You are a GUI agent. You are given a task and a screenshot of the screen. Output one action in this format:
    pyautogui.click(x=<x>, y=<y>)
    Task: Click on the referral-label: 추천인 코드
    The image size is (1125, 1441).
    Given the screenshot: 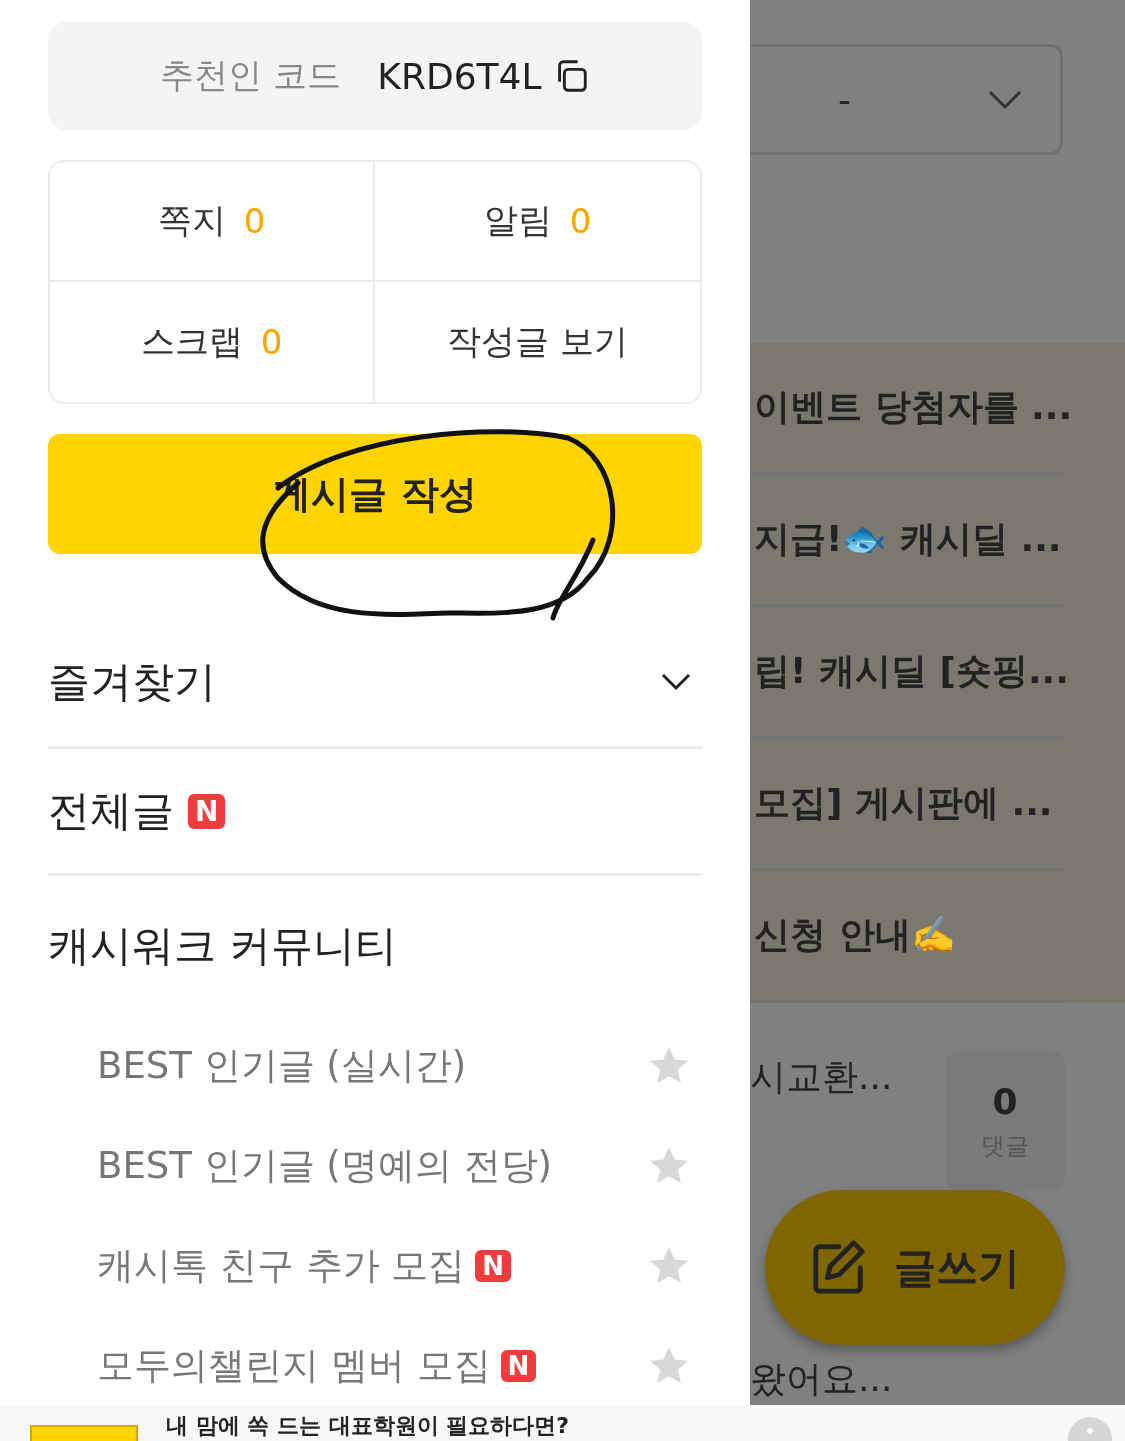 What is the action you would take?
    pyautogui.click(x=251, y=75)
    